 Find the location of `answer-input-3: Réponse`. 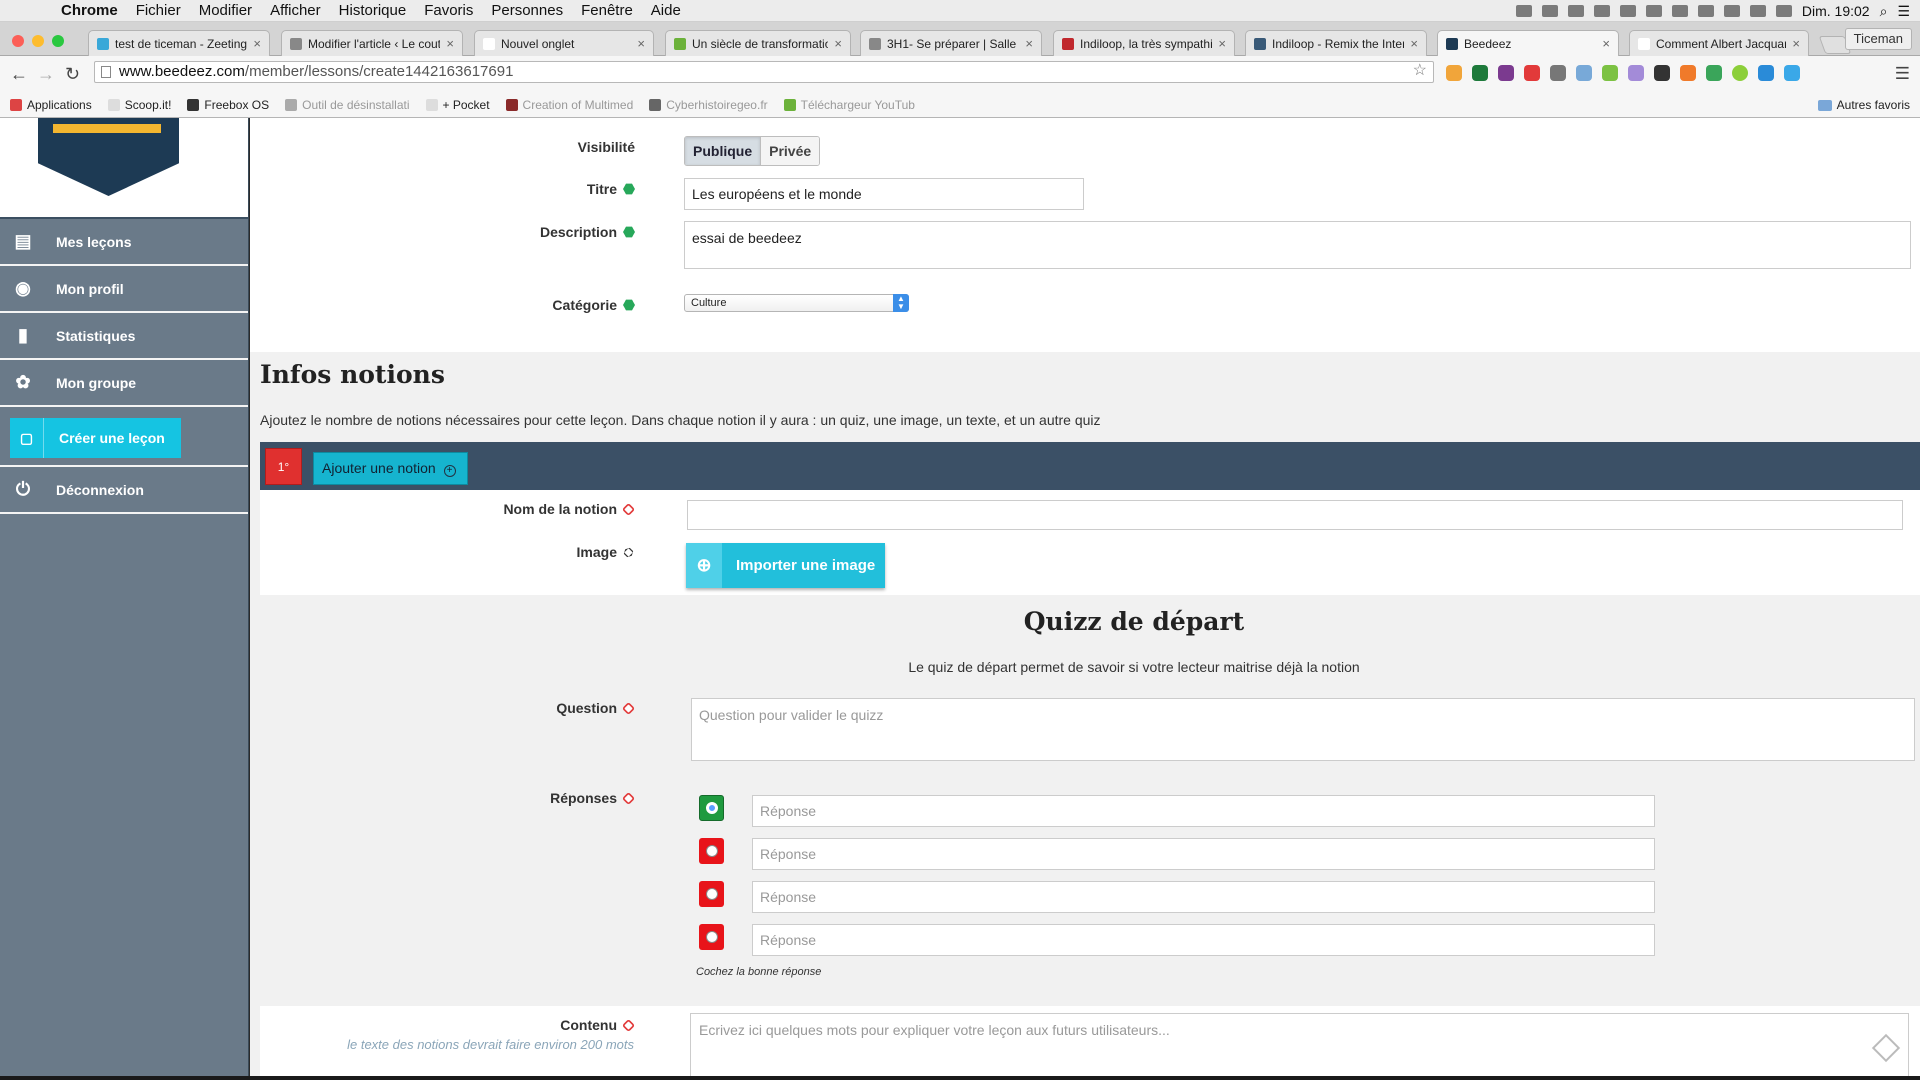

answer-input-3: Réponse is located at coordinates (1203, 897).